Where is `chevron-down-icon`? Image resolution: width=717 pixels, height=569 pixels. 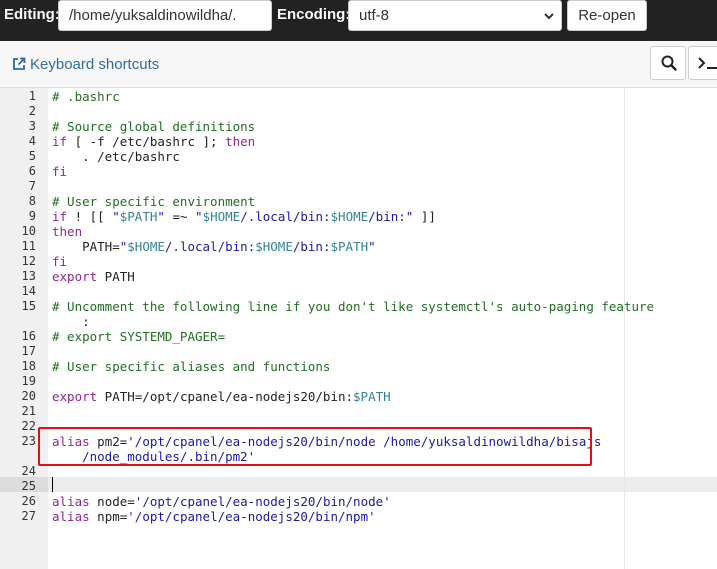
chevron-down-icon is located at coordinates (549, 16).